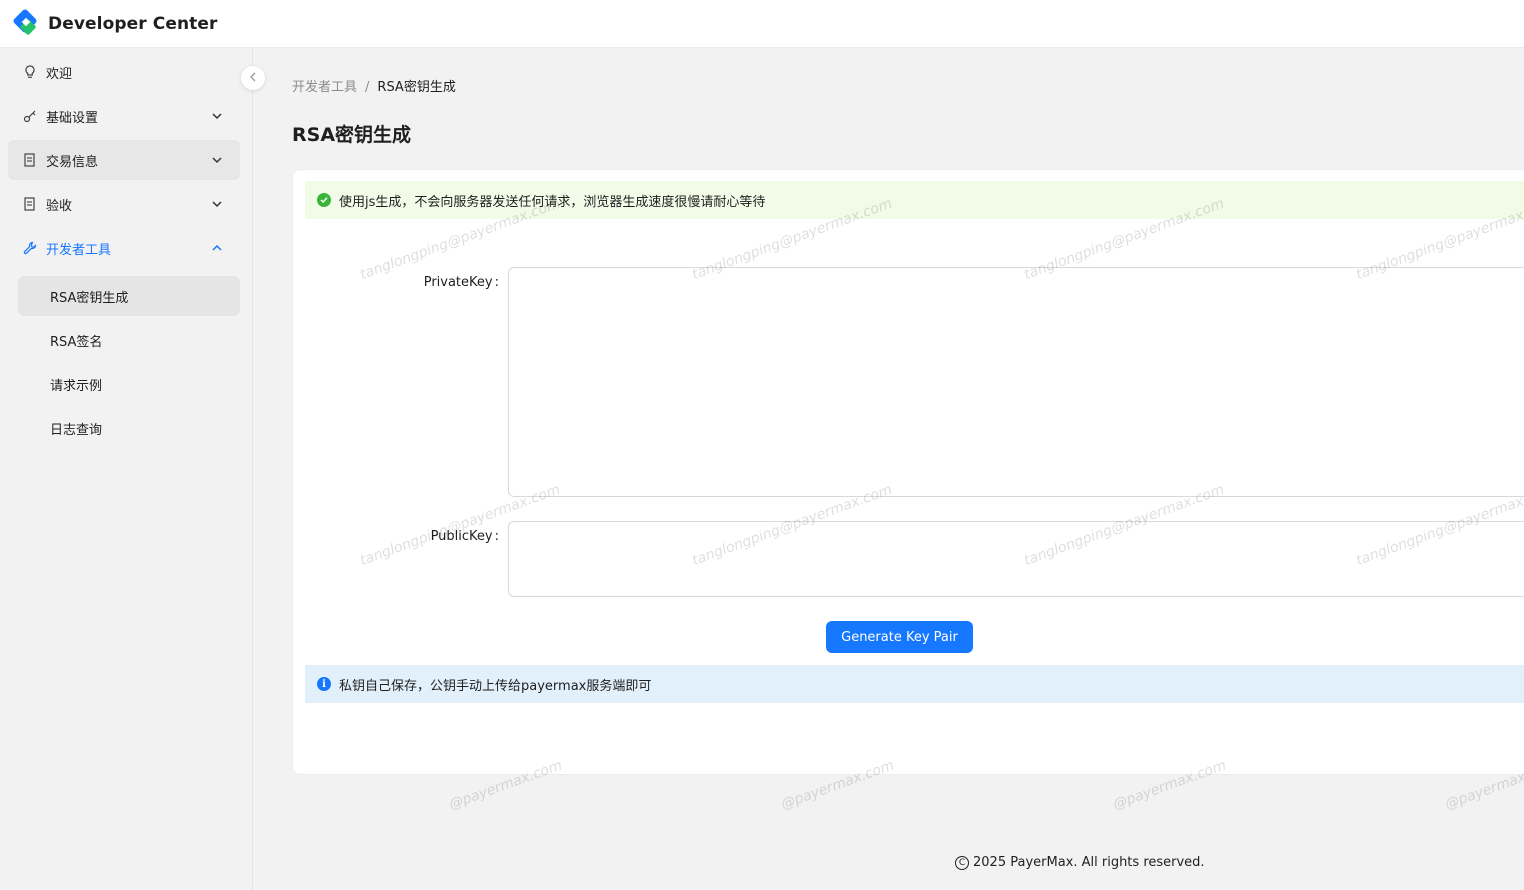 Image resolution: width=1524 pixels, height=890 pixels. Describe the element at coordinates (76, 386) in the screenshot. I see `sidebar-subitem-label: 请求示例` at that location.